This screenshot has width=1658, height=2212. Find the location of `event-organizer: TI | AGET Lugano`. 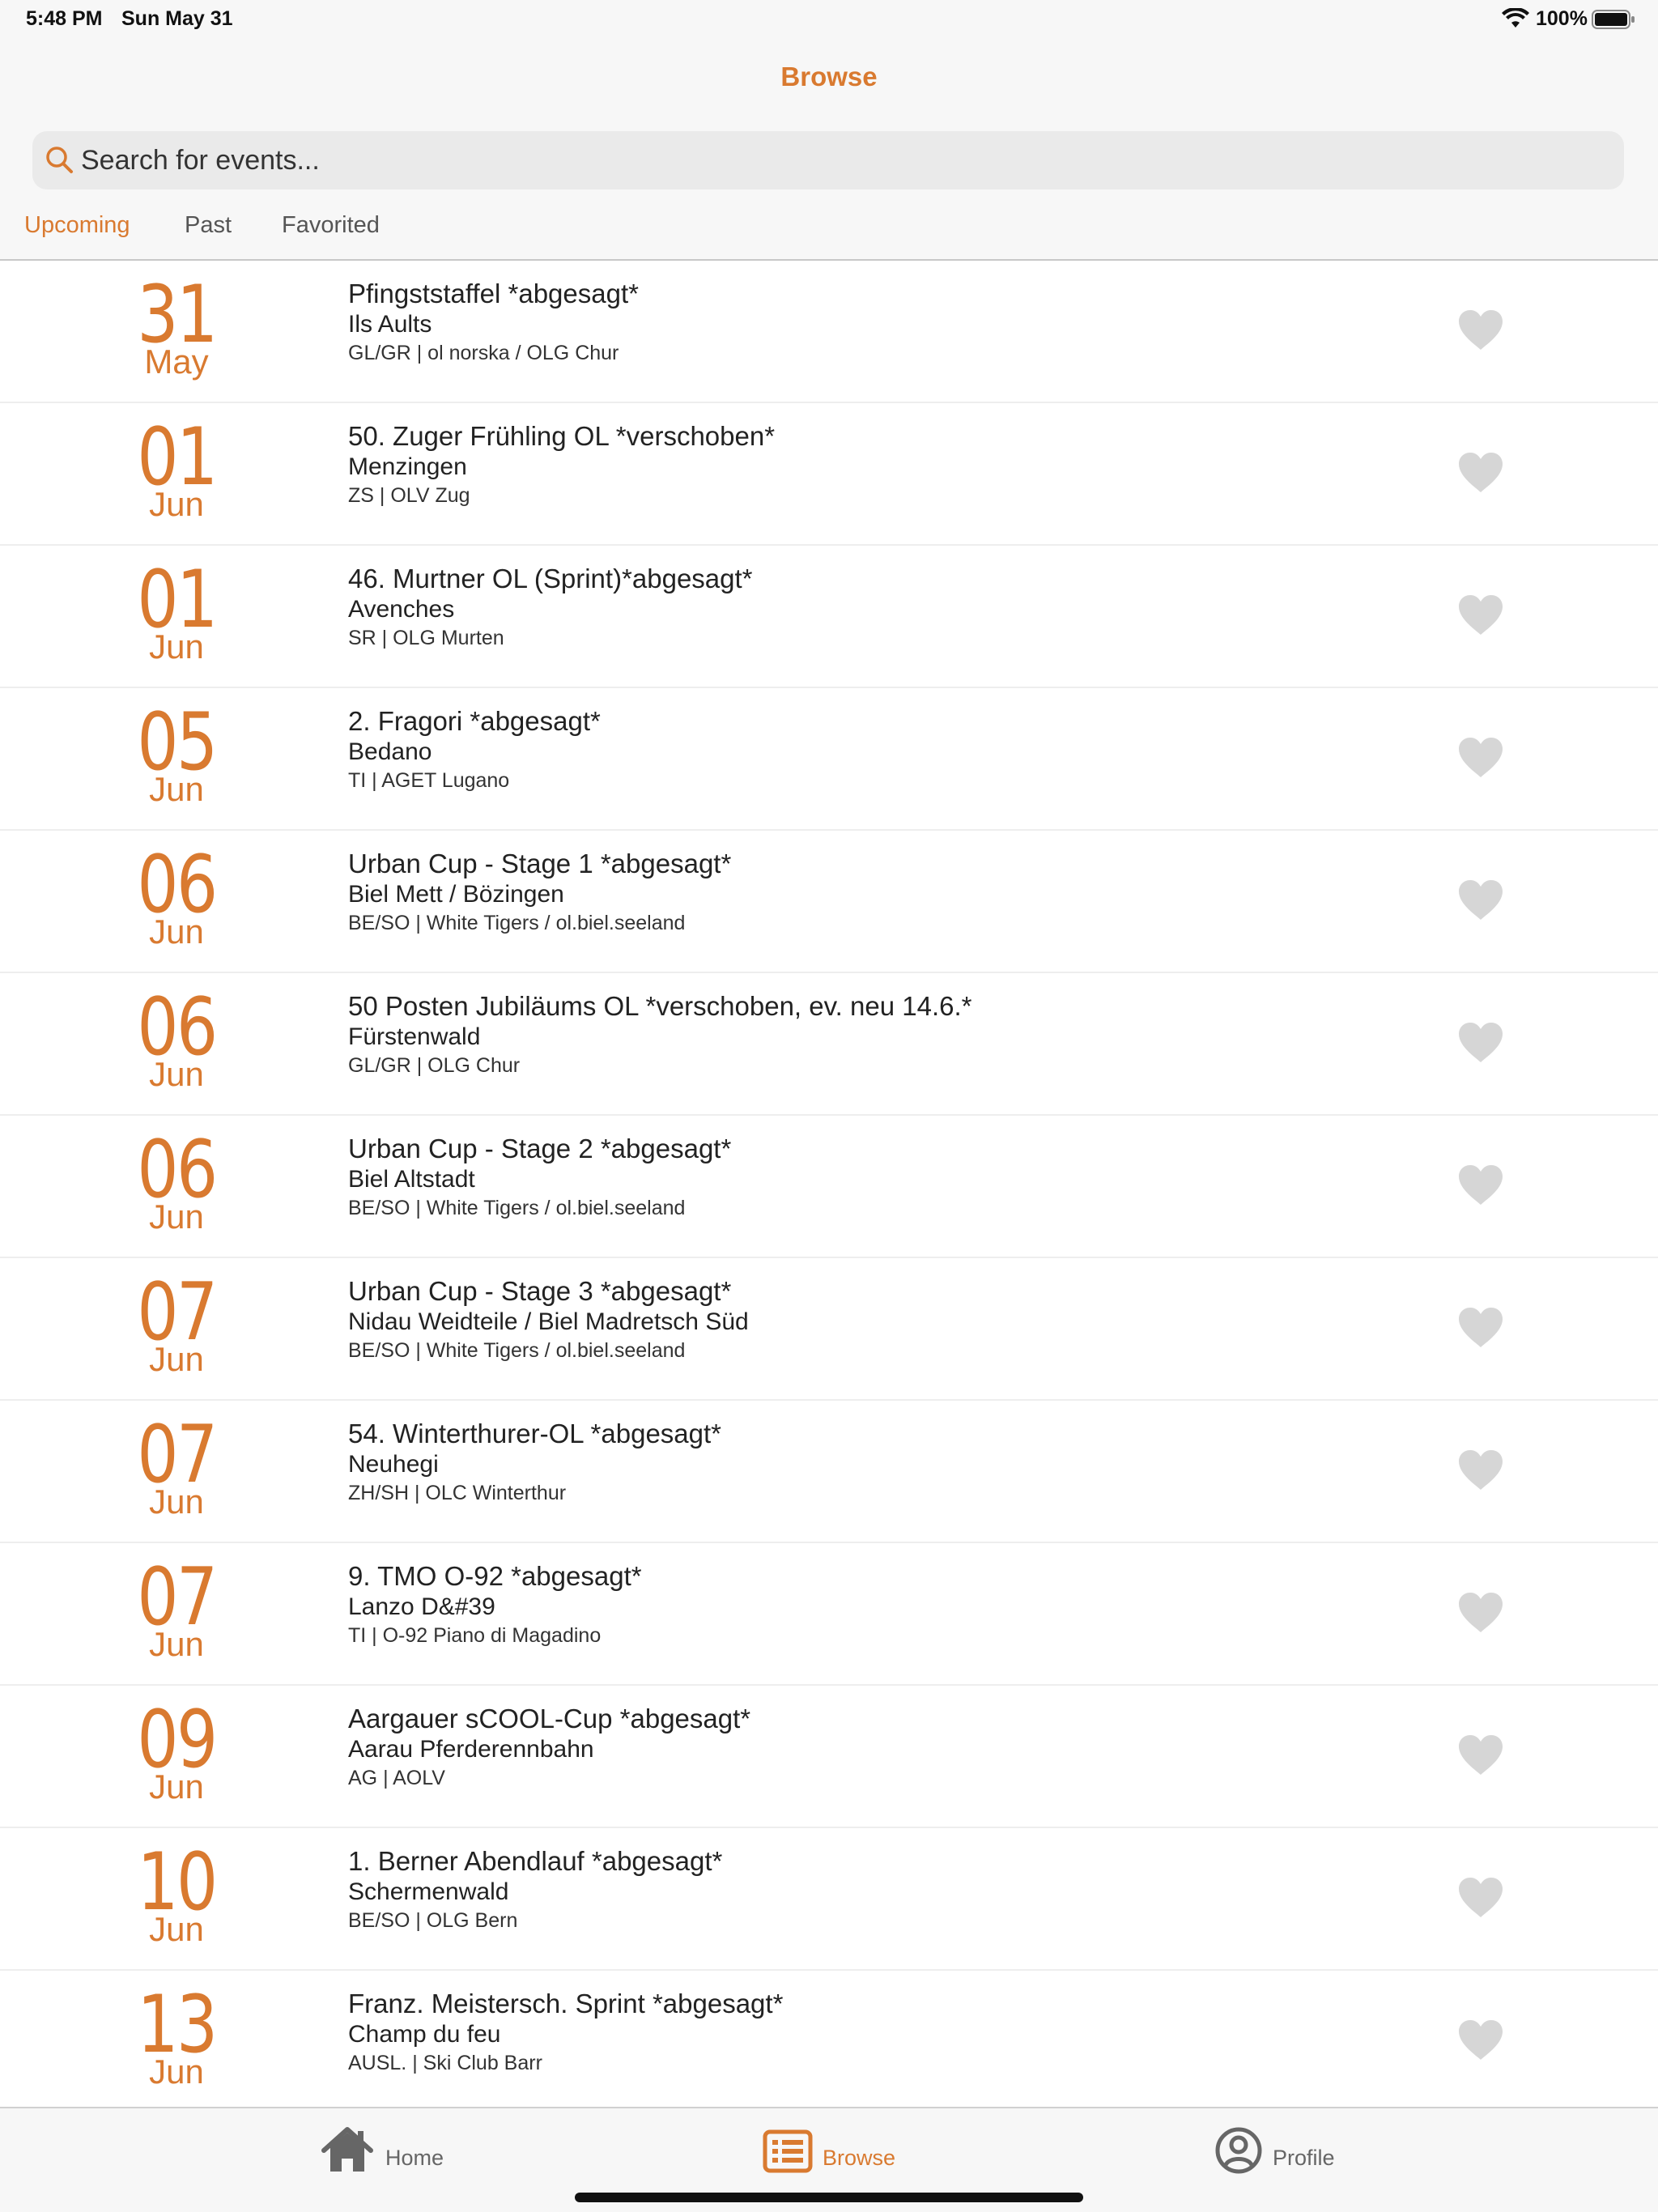

event-organizer: TI | AGET Lugano is located at coordinates (429, 781).